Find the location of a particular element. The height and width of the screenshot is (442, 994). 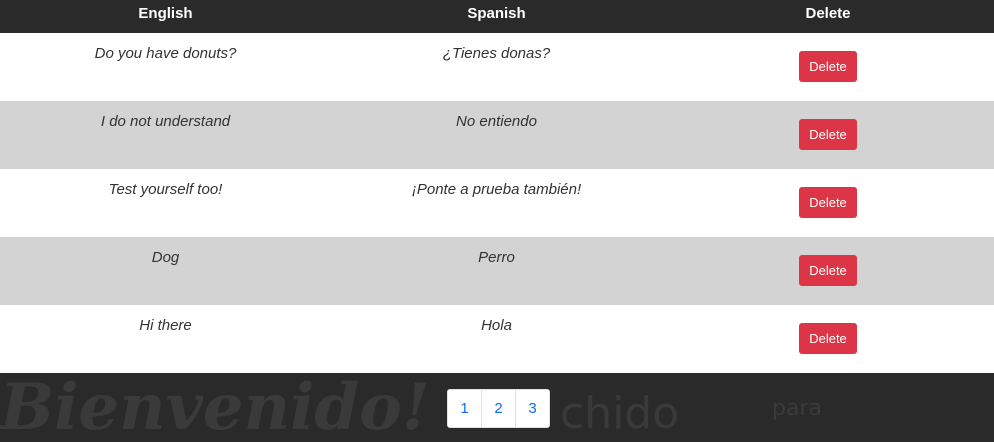

table-header-row: English Spanish Delete is located at coordinates (497, 16).